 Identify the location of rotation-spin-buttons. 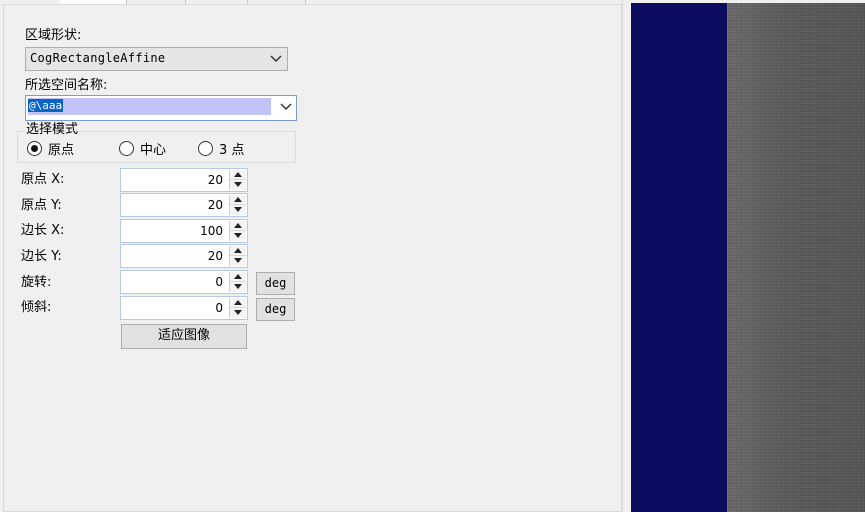
(237, 282).